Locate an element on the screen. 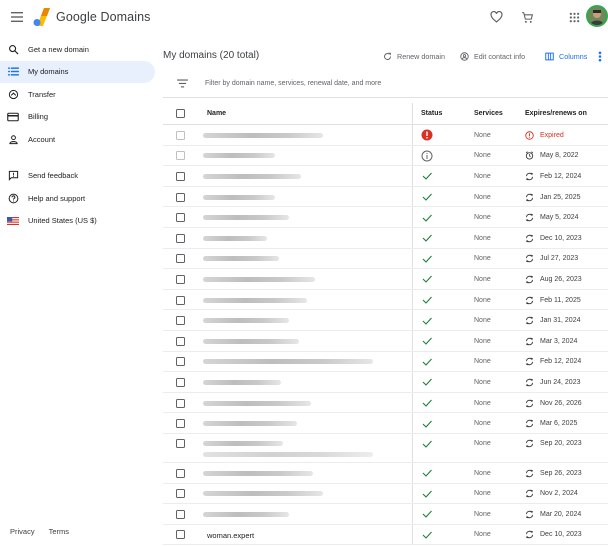 The height and width of the screenshot is (546, 608). table-row: None Jul 27, 2023 is located at coordinates (385, 259).